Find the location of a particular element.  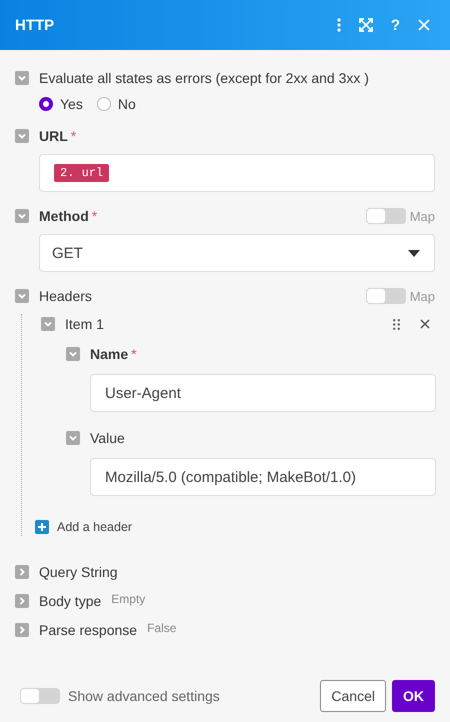

add-header-link: Add a header is located at coordinates (94, 527).